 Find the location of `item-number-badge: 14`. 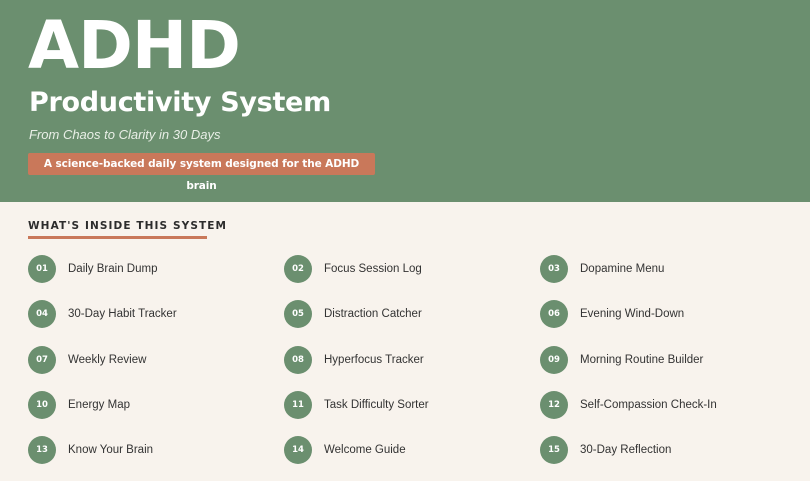

item-number-badge: 14 is located at coordinates (298, 450).